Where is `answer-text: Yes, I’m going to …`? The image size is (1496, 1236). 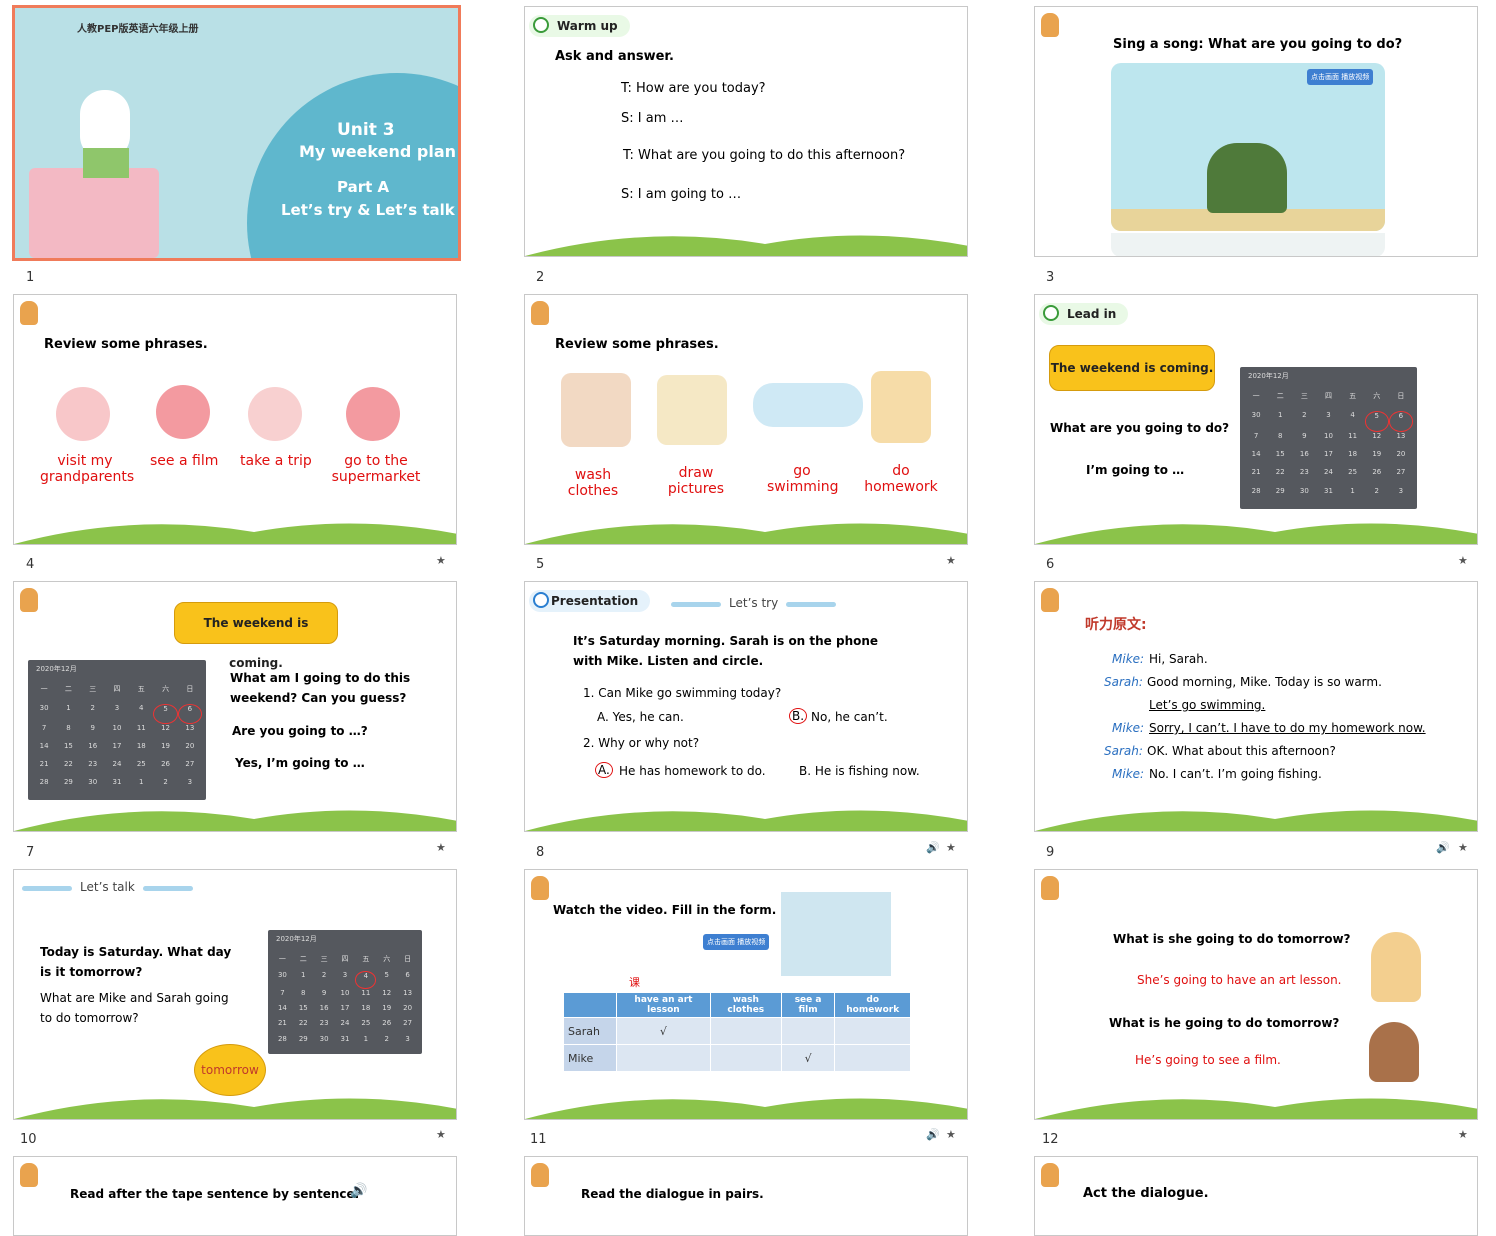 answer-text: Yes, I’m going to … is located at coordinates (300, 763).